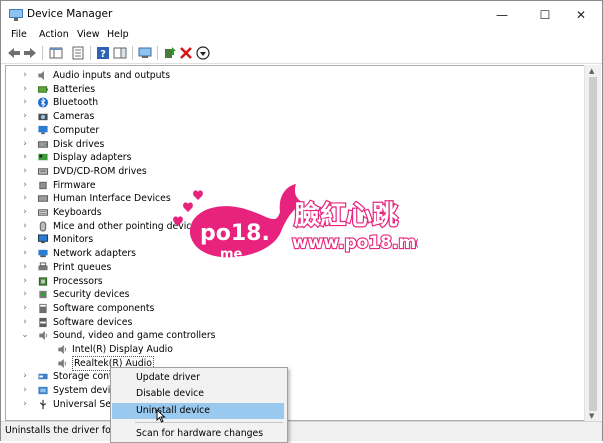 This screenshot has height=443, width=603. I want to click on security-icon, so click(43, 295).